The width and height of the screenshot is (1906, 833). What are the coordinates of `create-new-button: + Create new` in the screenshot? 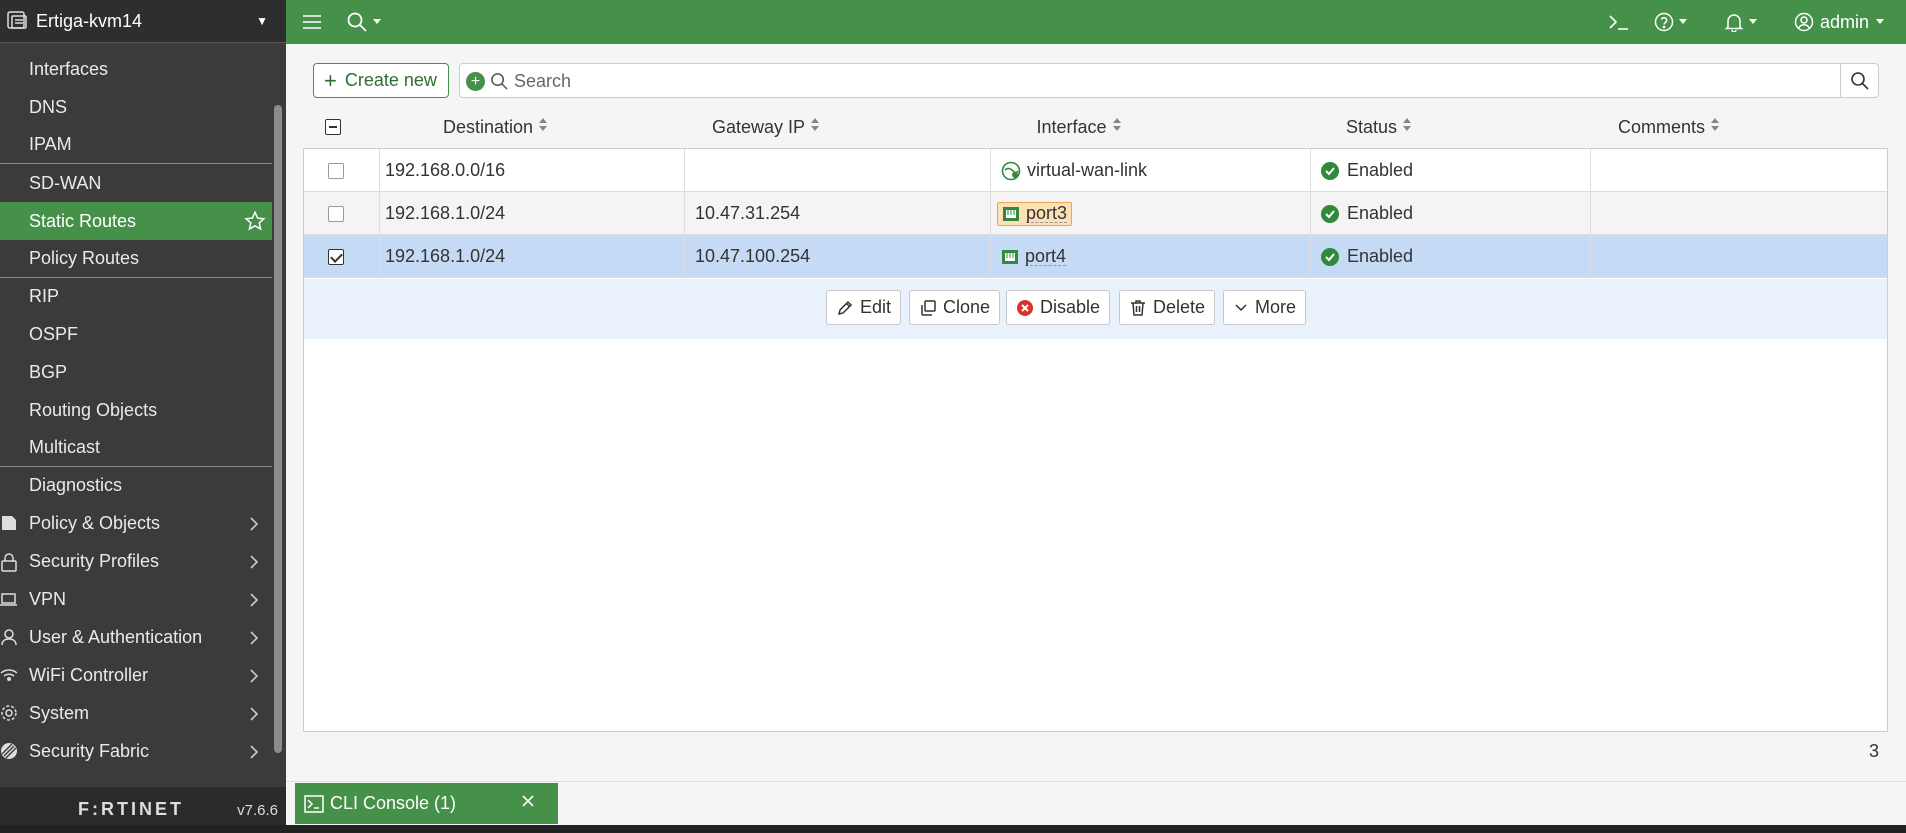 It's located at (381, 80).